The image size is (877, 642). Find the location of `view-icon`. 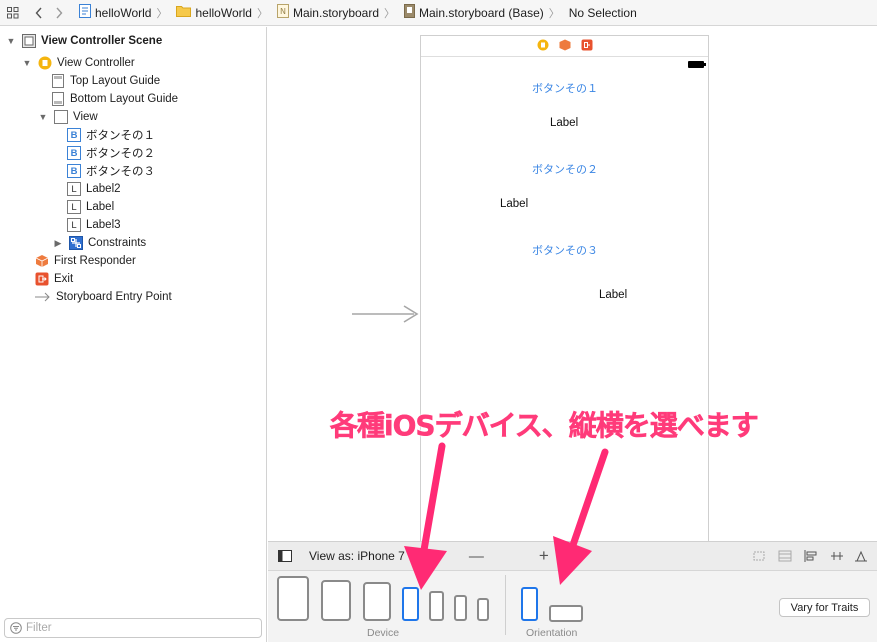

view-icon is located at coordinates (61, 117).